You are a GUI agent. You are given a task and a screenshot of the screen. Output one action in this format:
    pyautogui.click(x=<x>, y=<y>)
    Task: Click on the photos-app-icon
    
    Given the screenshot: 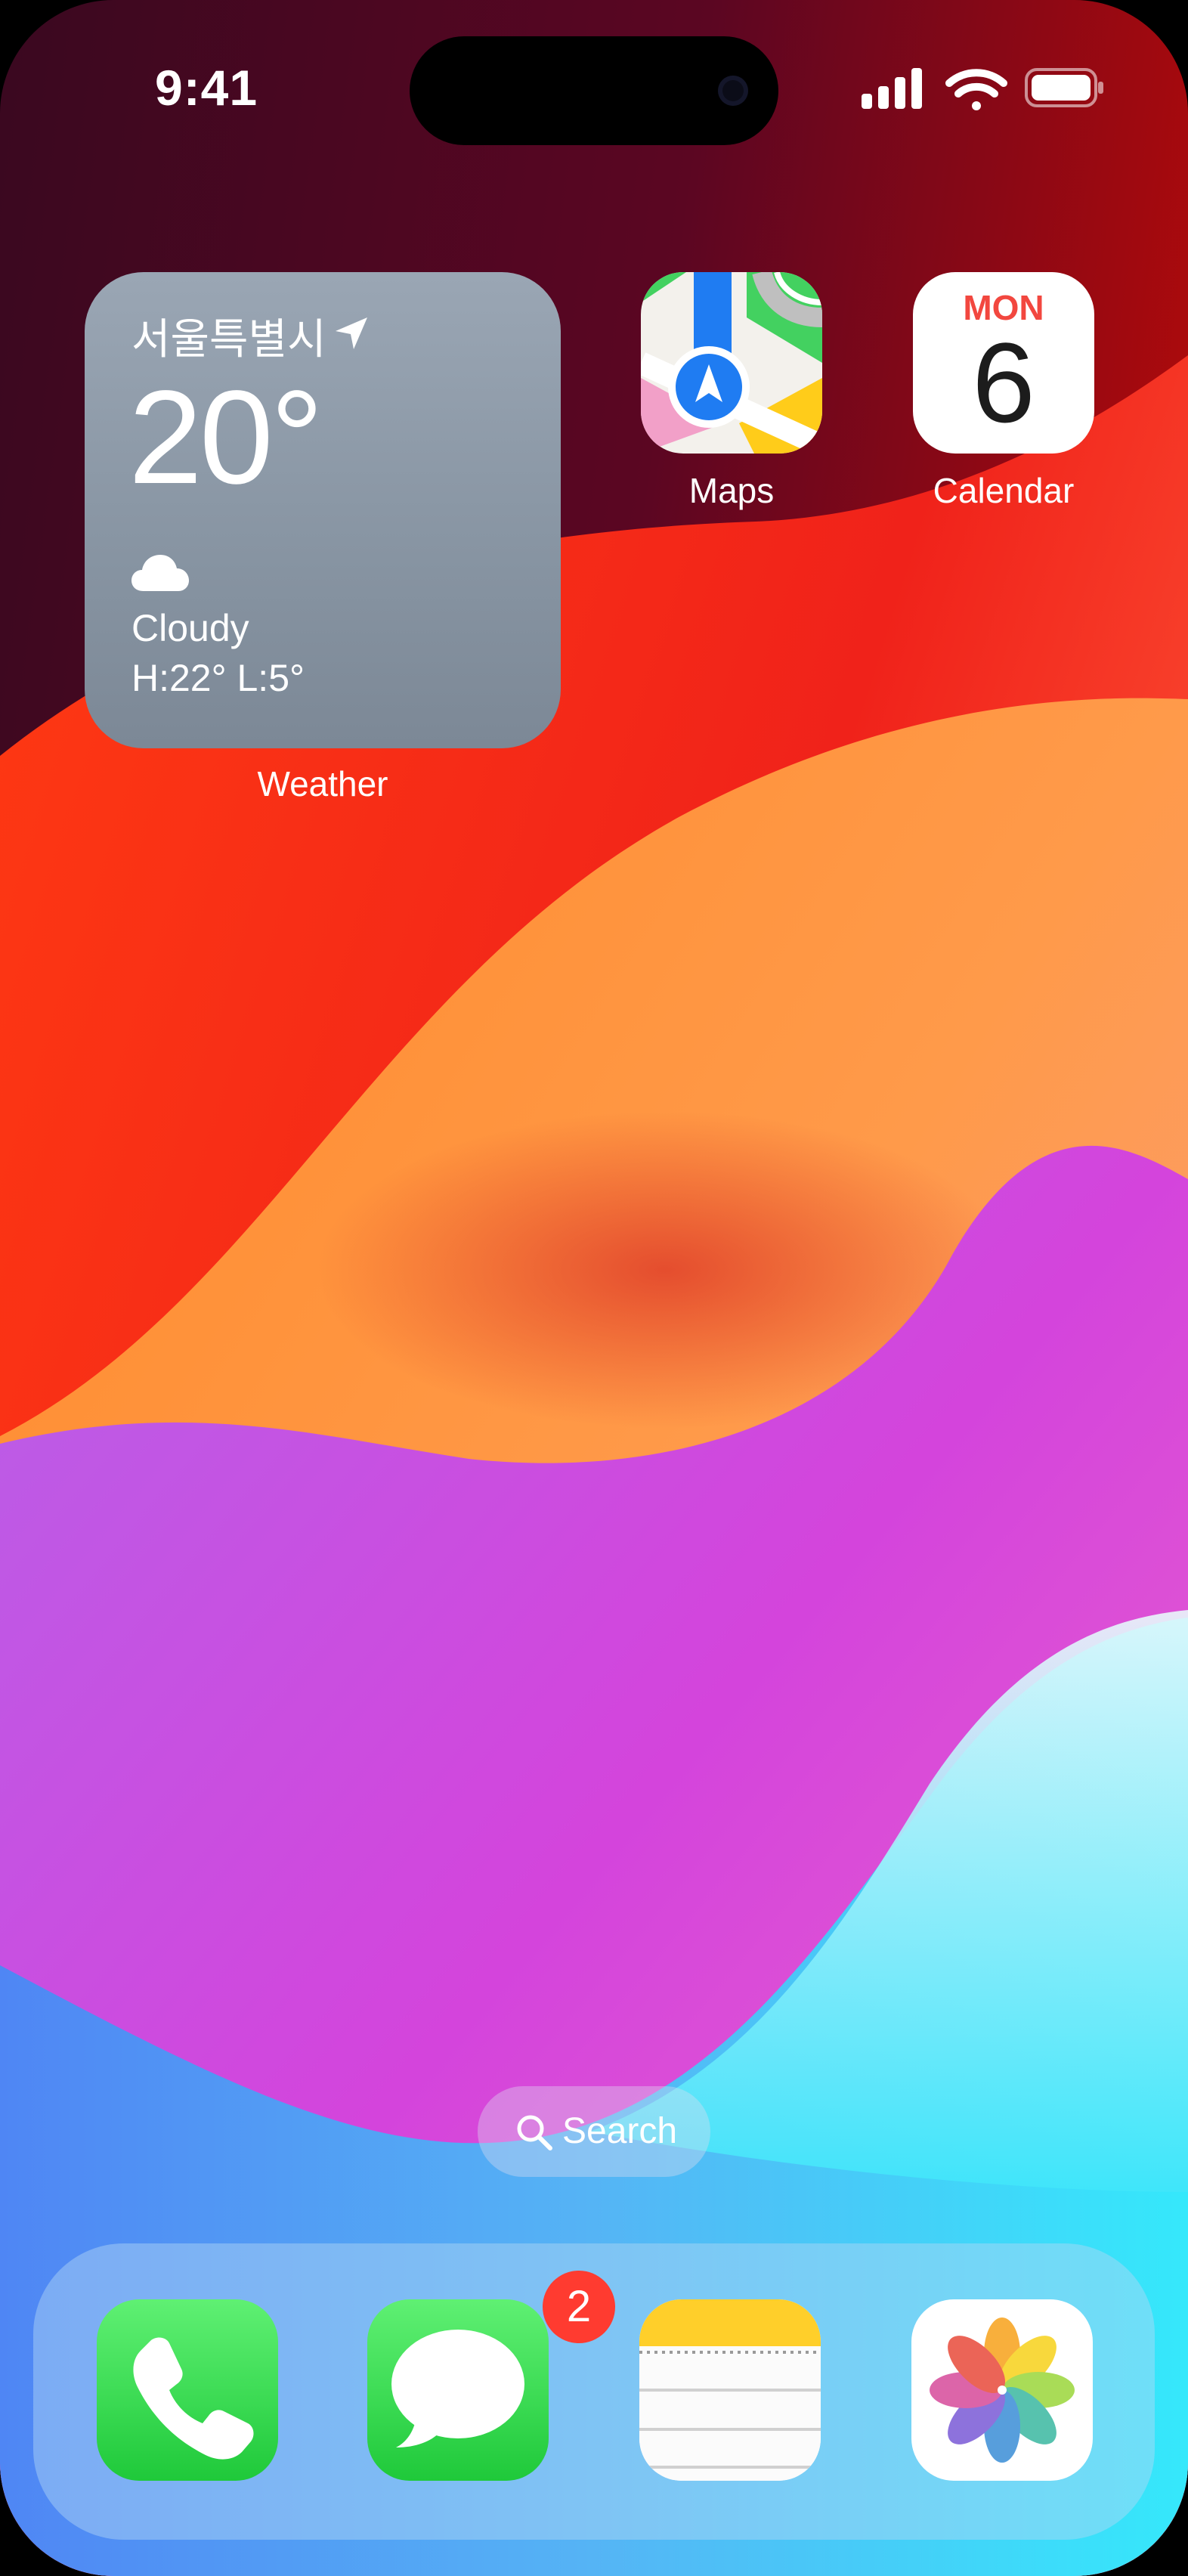 What is the action you would take?
    pyautogui.click(x=1002, y=2390)
    